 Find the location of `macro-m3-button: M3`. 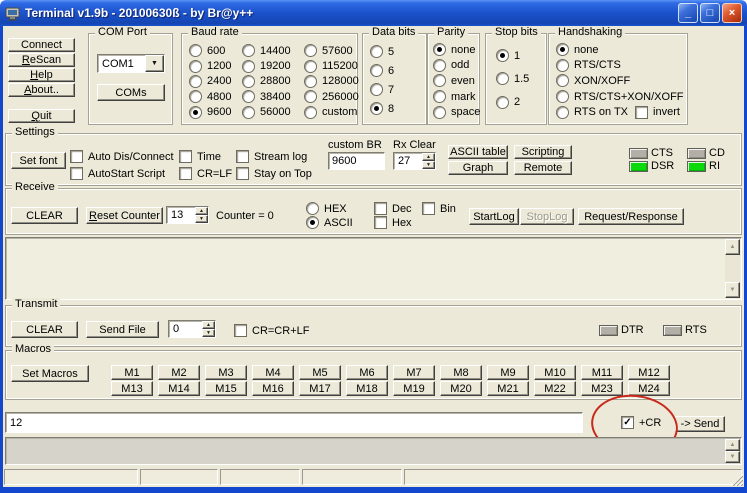

macro-m3-button: M3 is located at coordinates (226, 372).